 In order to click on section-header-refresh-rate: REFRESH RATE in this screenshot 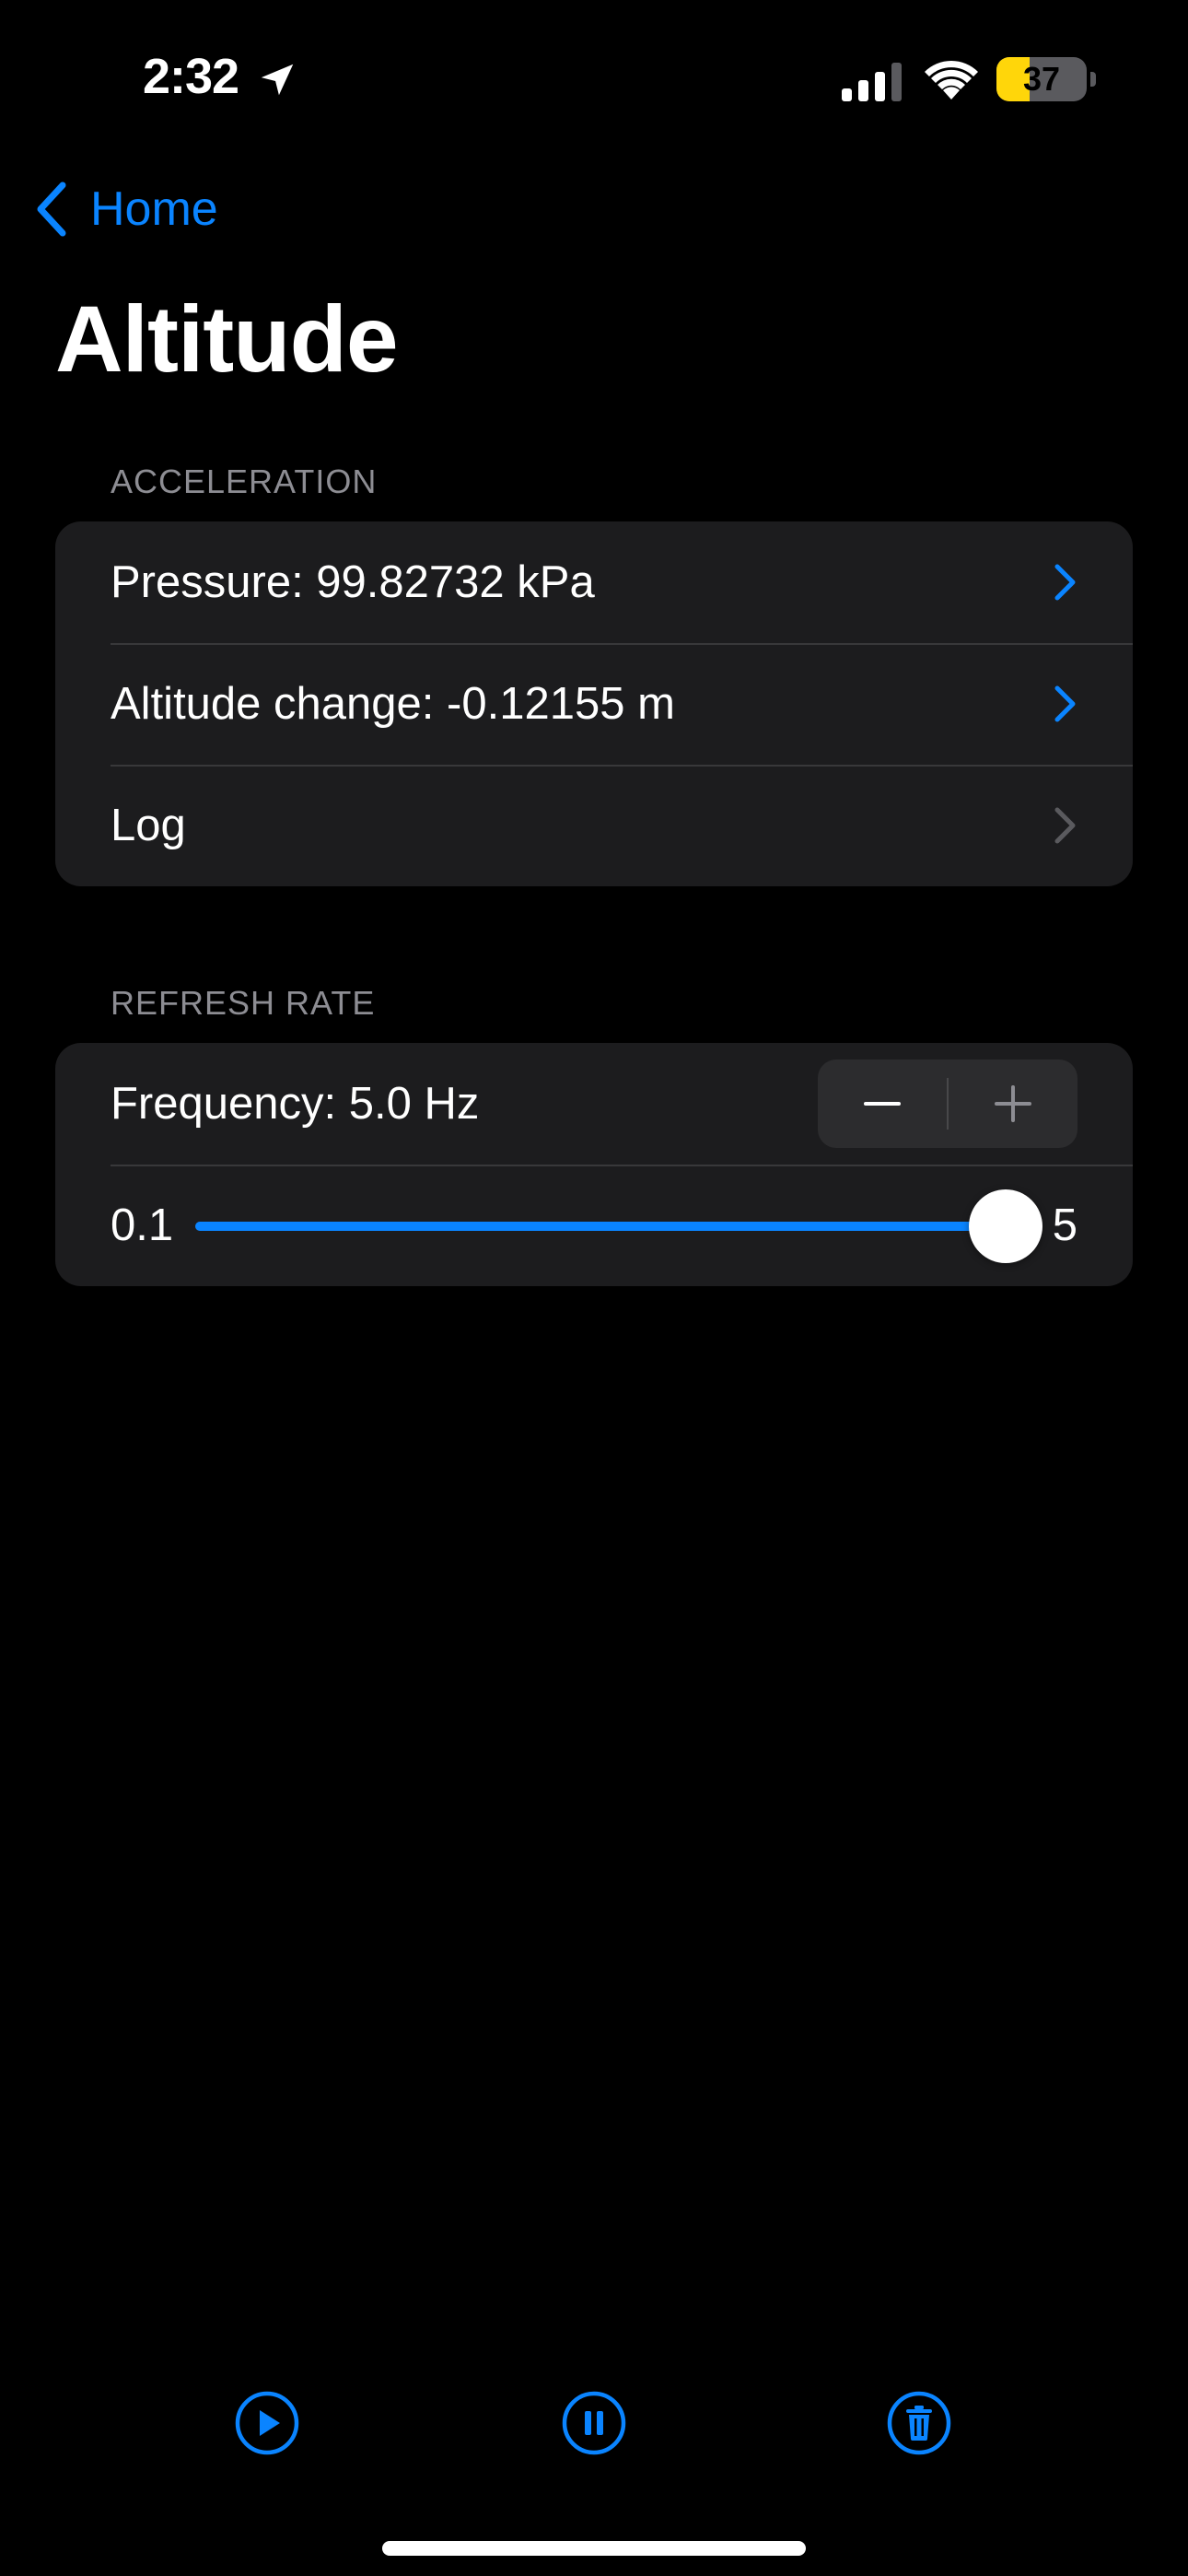, I will do `click(243, 1003)`.